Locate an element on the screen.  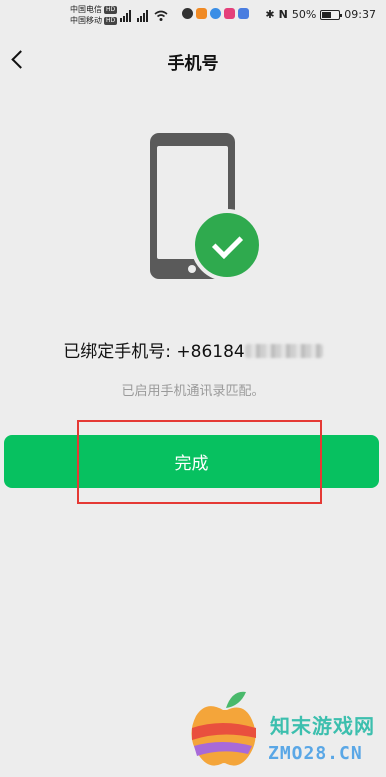
nfc-icon: N is located at coordinates (283, 14).